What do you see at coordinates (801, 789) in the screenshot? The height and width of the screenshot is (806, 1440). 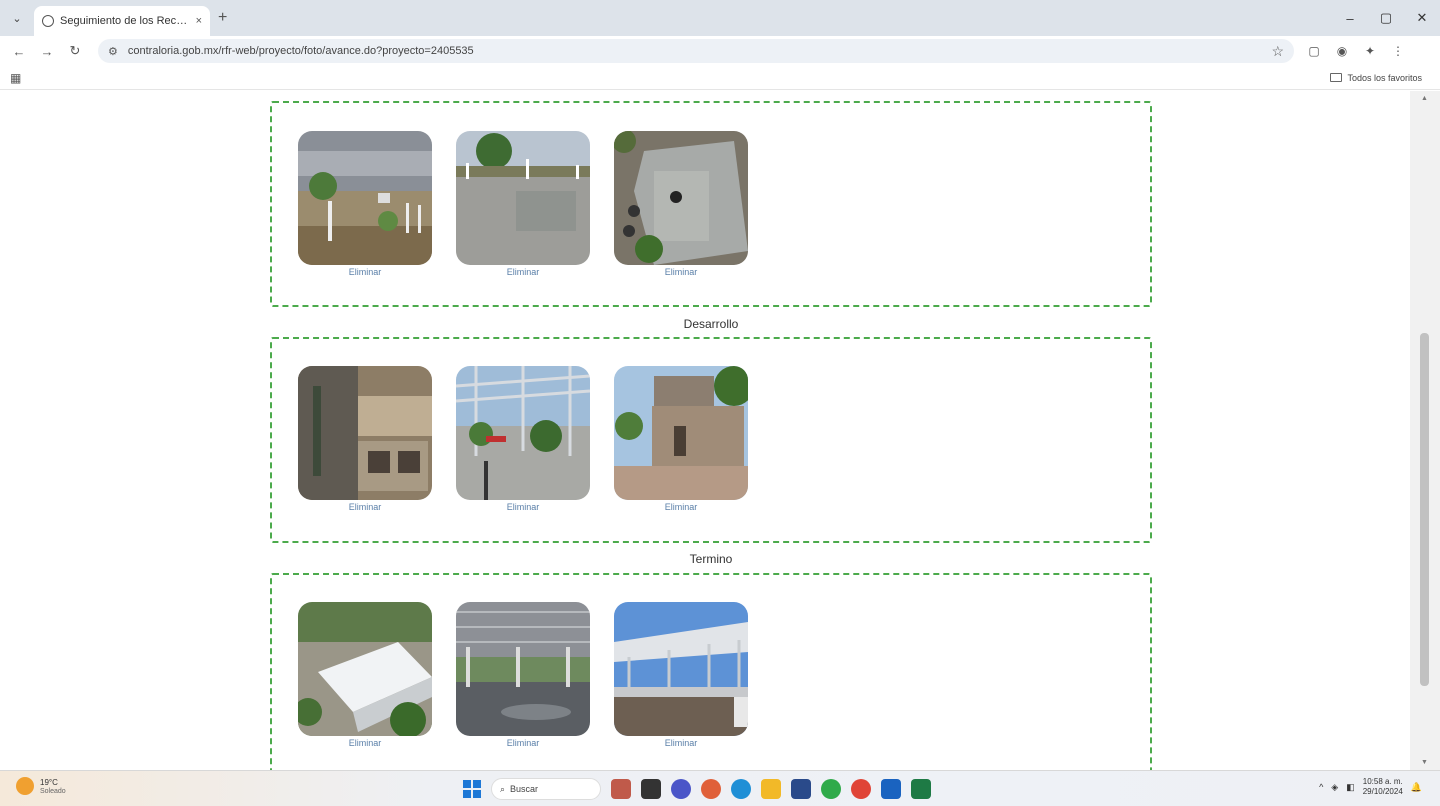 I see `store-icon` at bounding box center [801, 789].